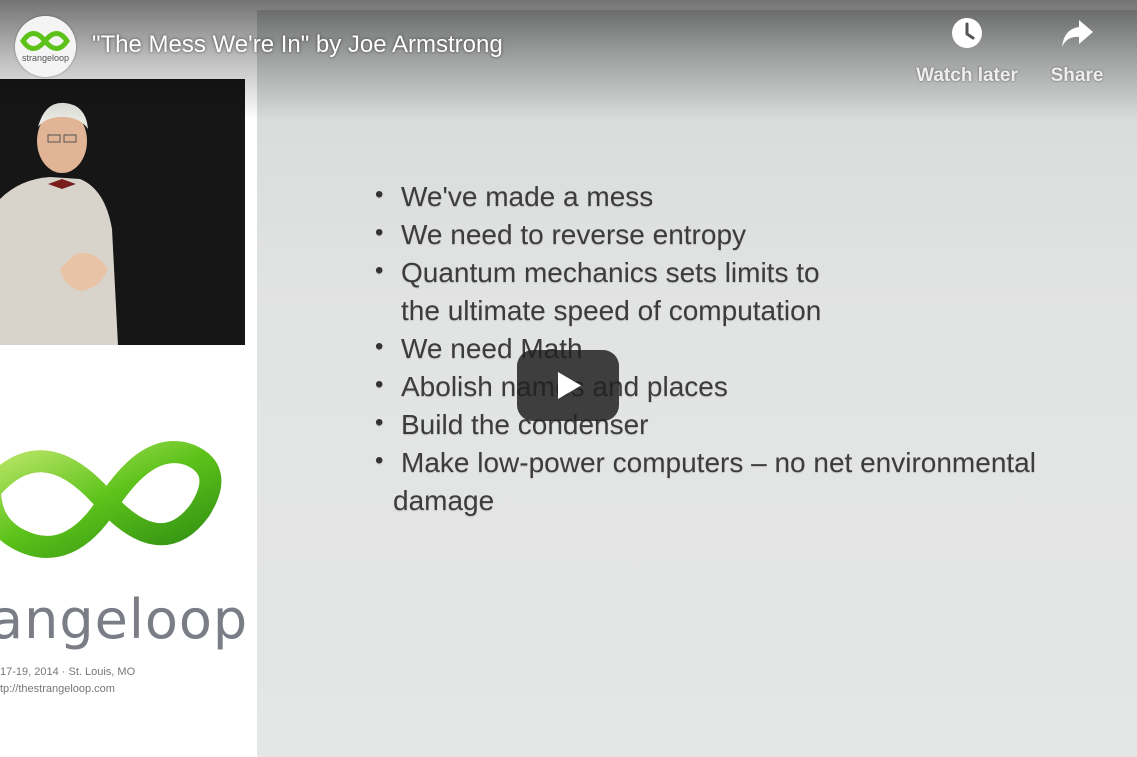  What do you see at coordinates (1077, 33) in the screenshot?
I see `share-arrow-icon` at bounding box center [1077, 33].